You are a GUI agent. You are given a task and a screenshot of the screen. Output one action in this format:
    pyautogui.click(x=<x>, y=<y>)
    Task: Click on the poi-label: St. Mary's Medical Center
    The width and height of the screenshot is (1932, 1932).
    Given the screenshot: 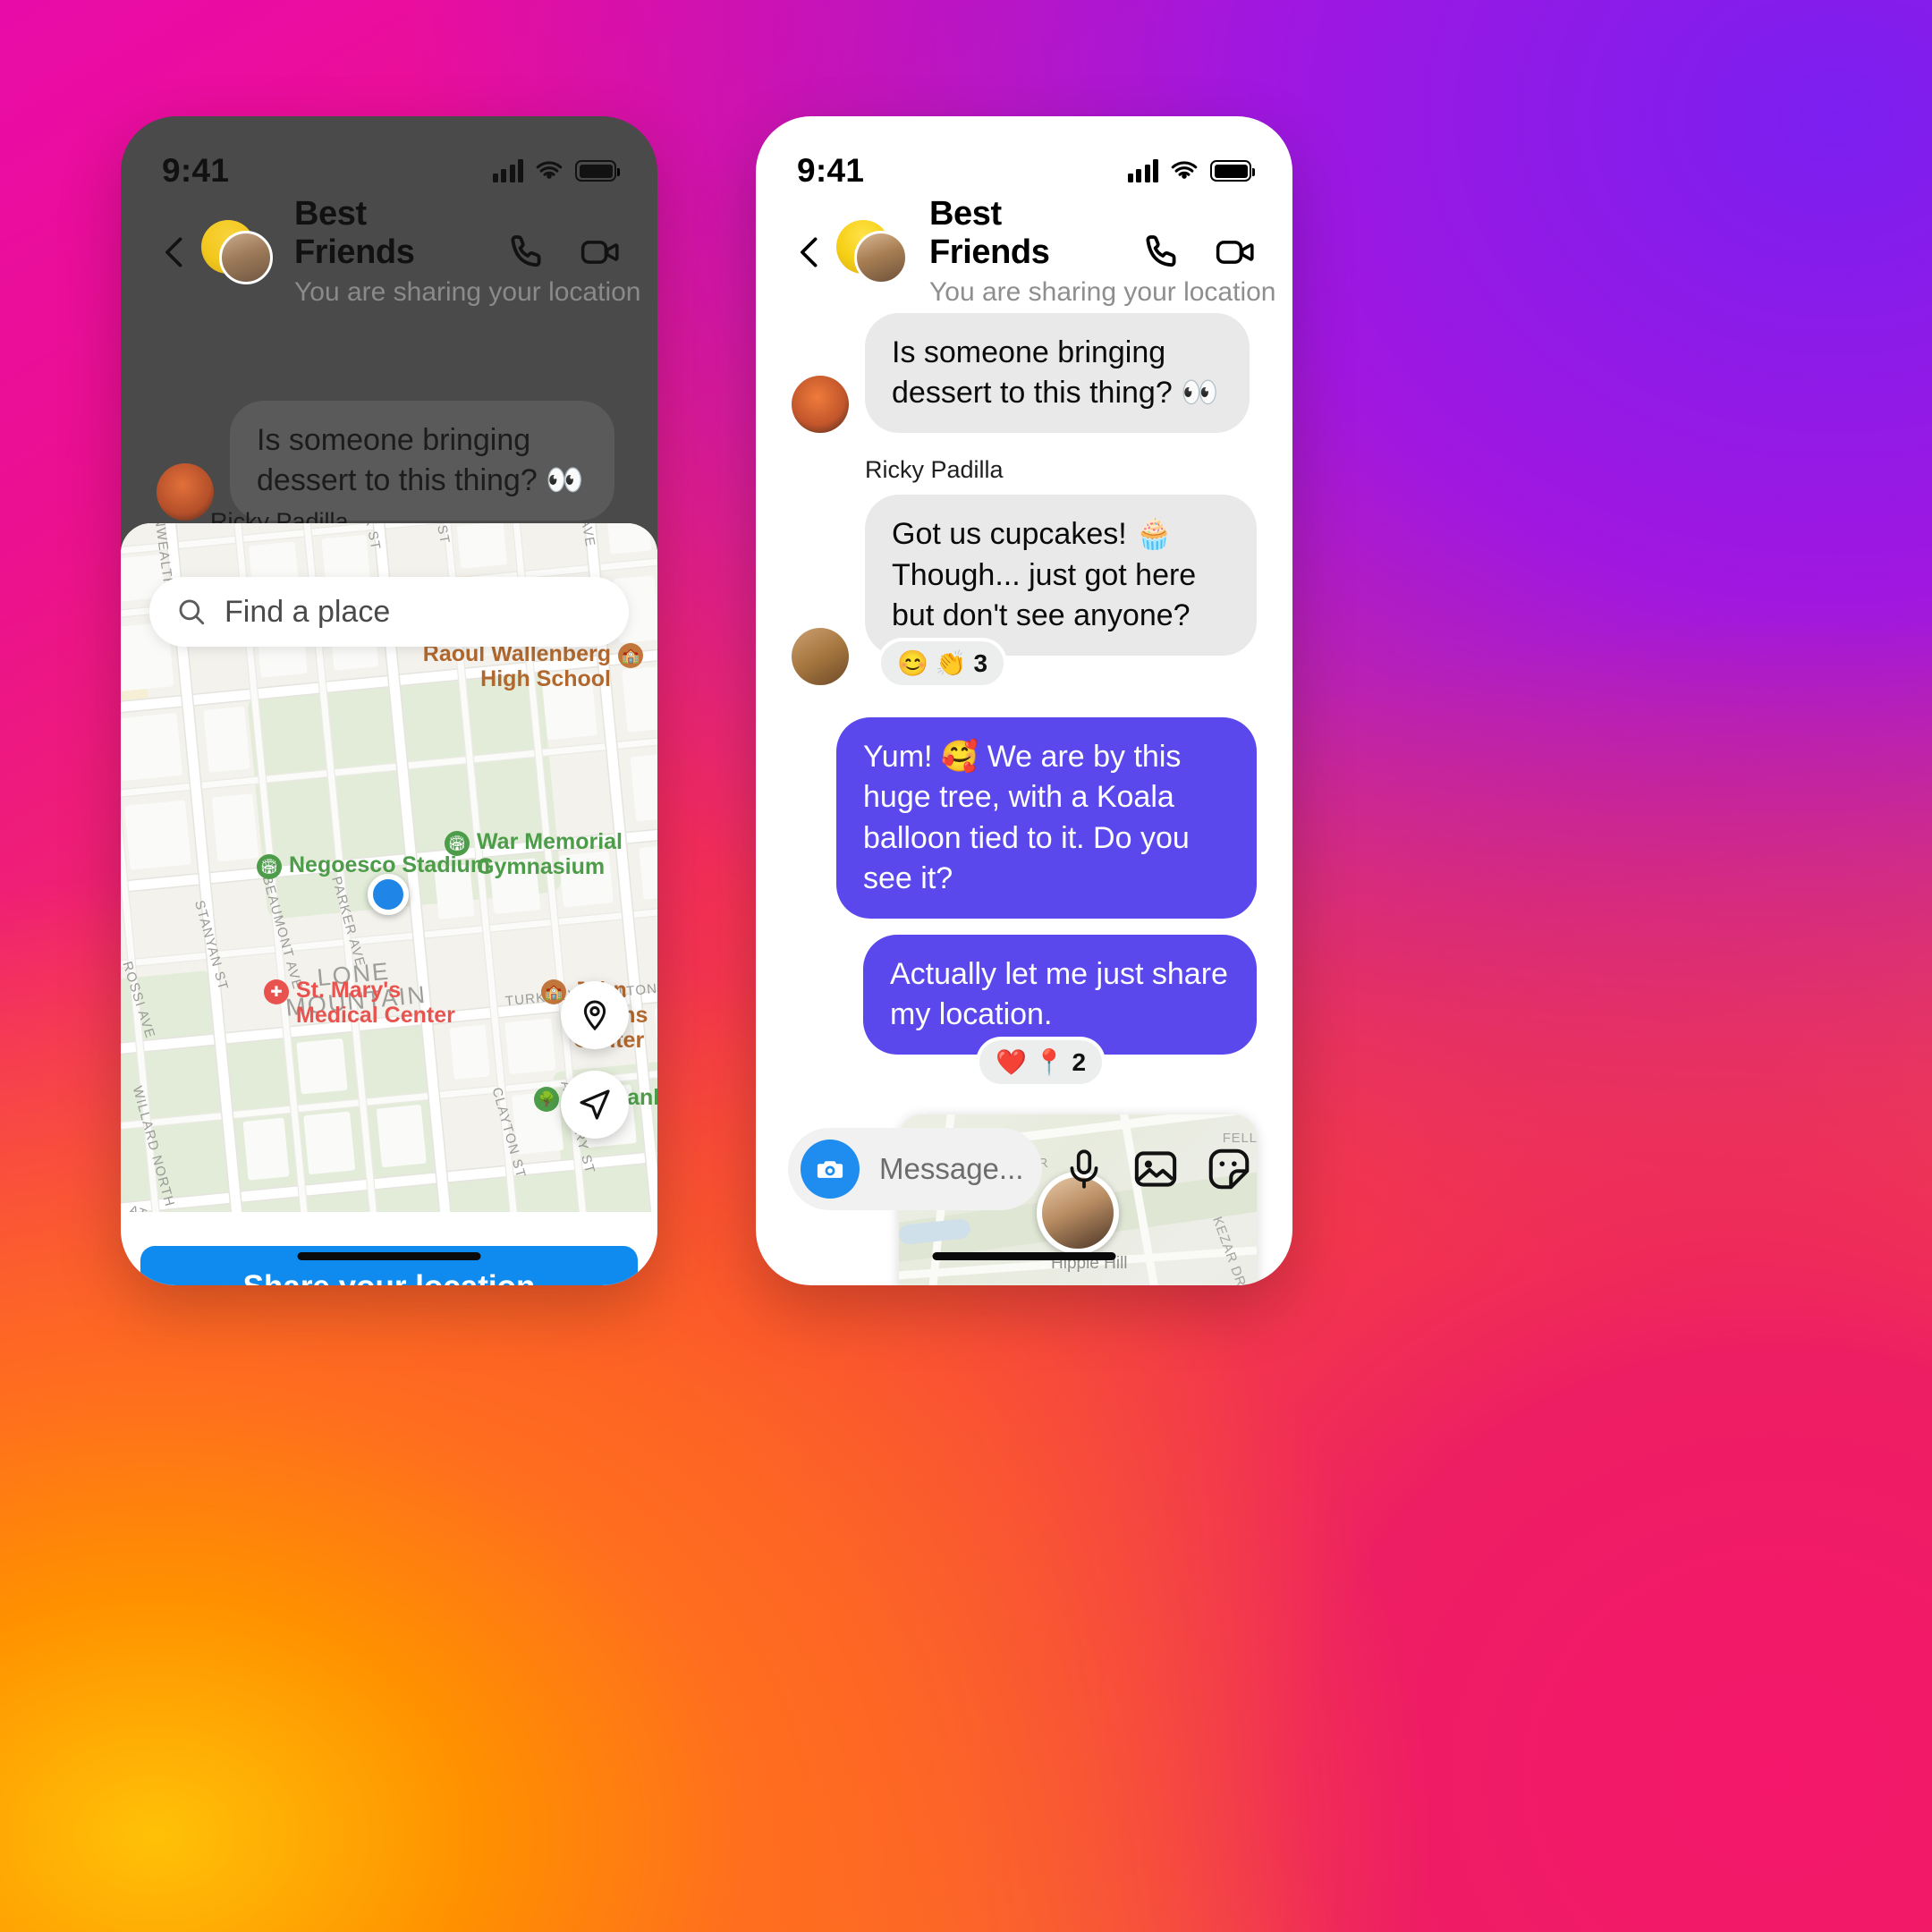 What is the action you would take?
    pyautogui.click(x=375, y=1003)
    